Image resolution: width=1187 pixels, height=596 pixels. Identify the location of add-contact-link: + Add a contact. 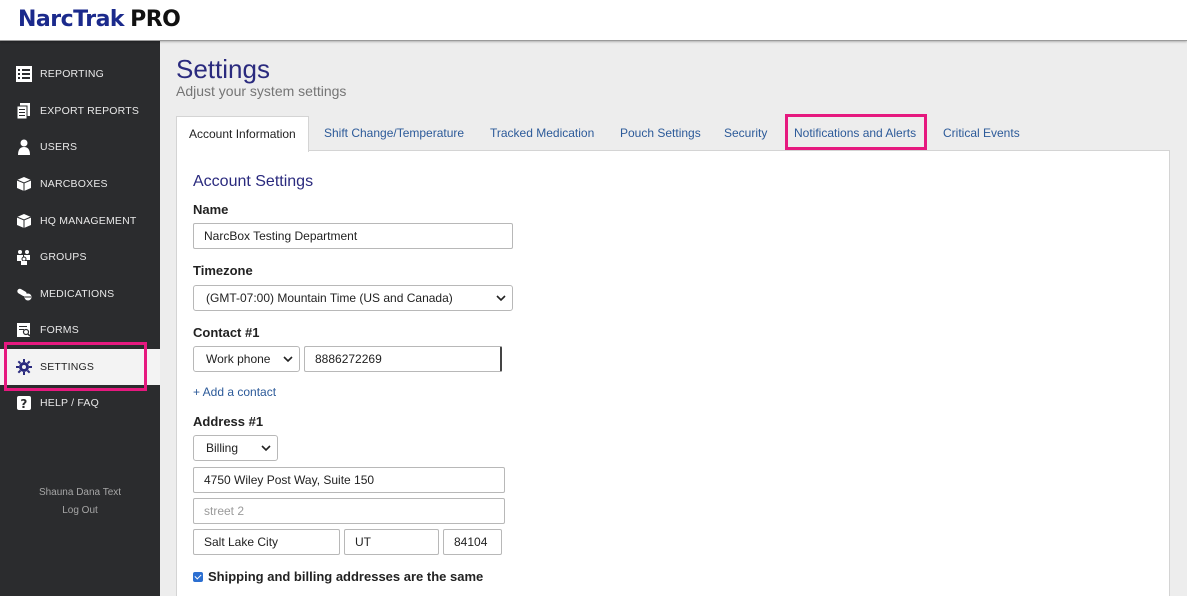
(234, 392).